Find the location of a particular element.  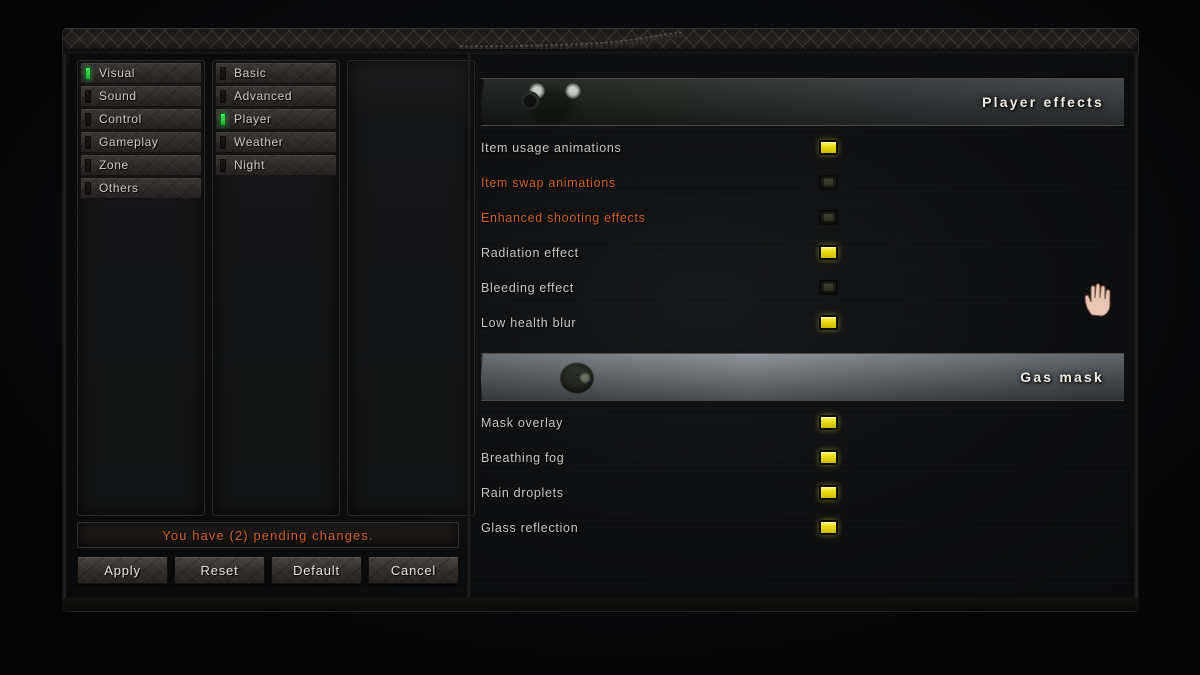

cancel-button-label: Cancel is located at coordinates (413, 570).